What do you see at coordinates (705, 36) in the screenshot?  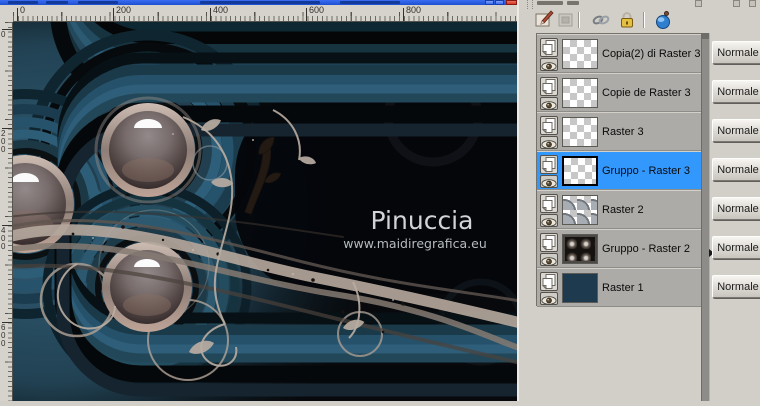 I see `splitter-cap` at bounding box center [705, 36].